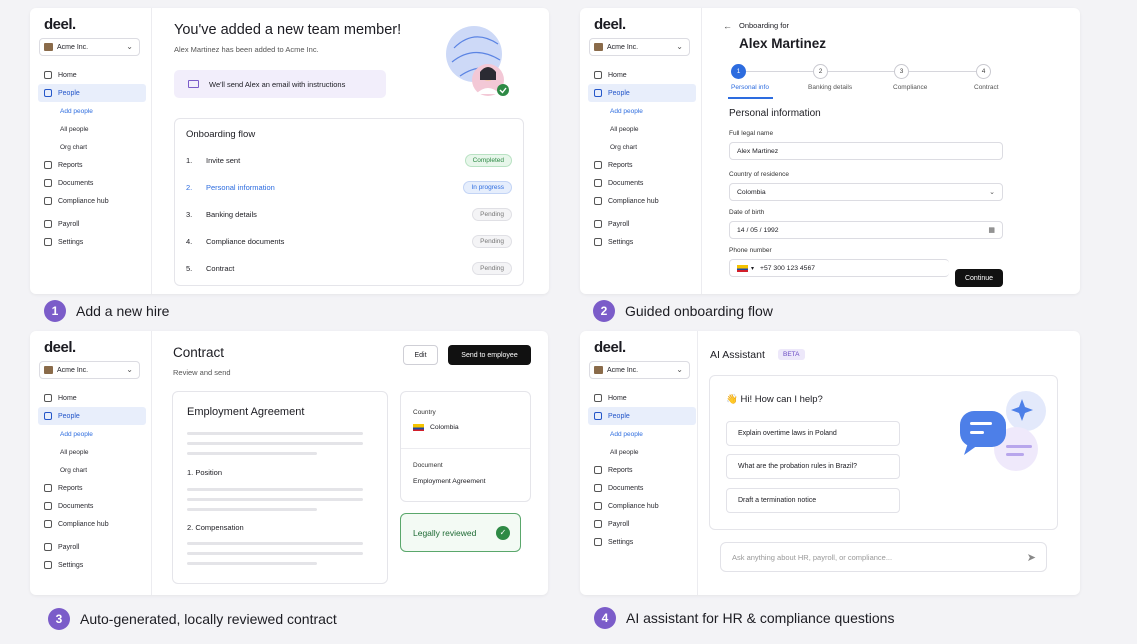 The image size is (1137, 644). I want to click on caption-text: Add a new hire, so click(123, 311).